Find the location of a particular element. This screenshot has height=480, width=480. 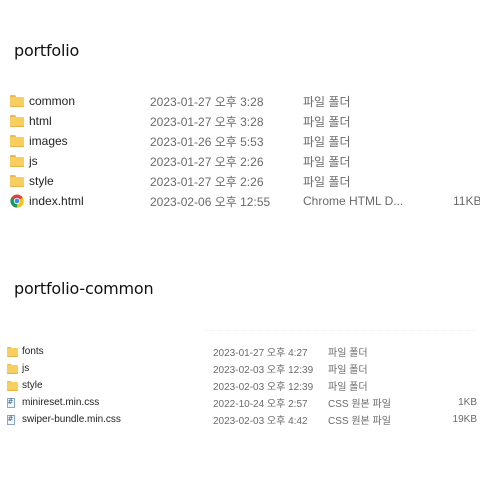

file-name: index.html is located at coordinates (56, 201).